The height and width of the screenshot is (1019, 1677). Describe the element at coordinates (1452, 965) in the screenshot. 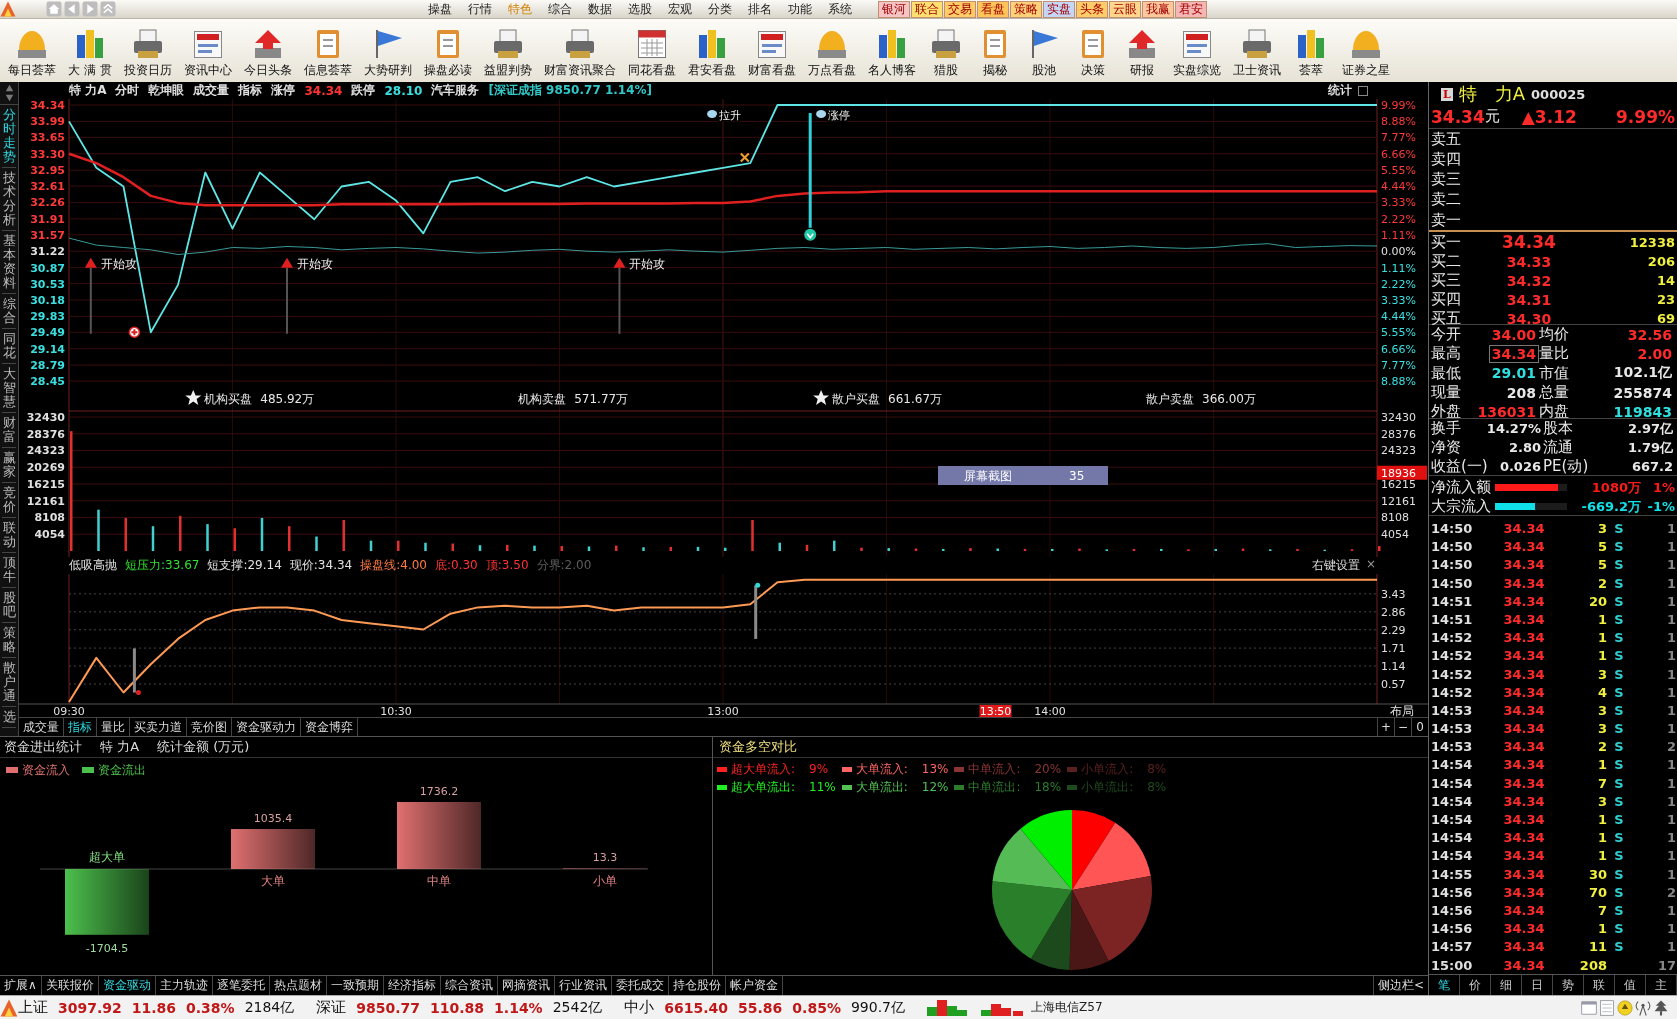

I see `trade-time: 15:00` at that location.